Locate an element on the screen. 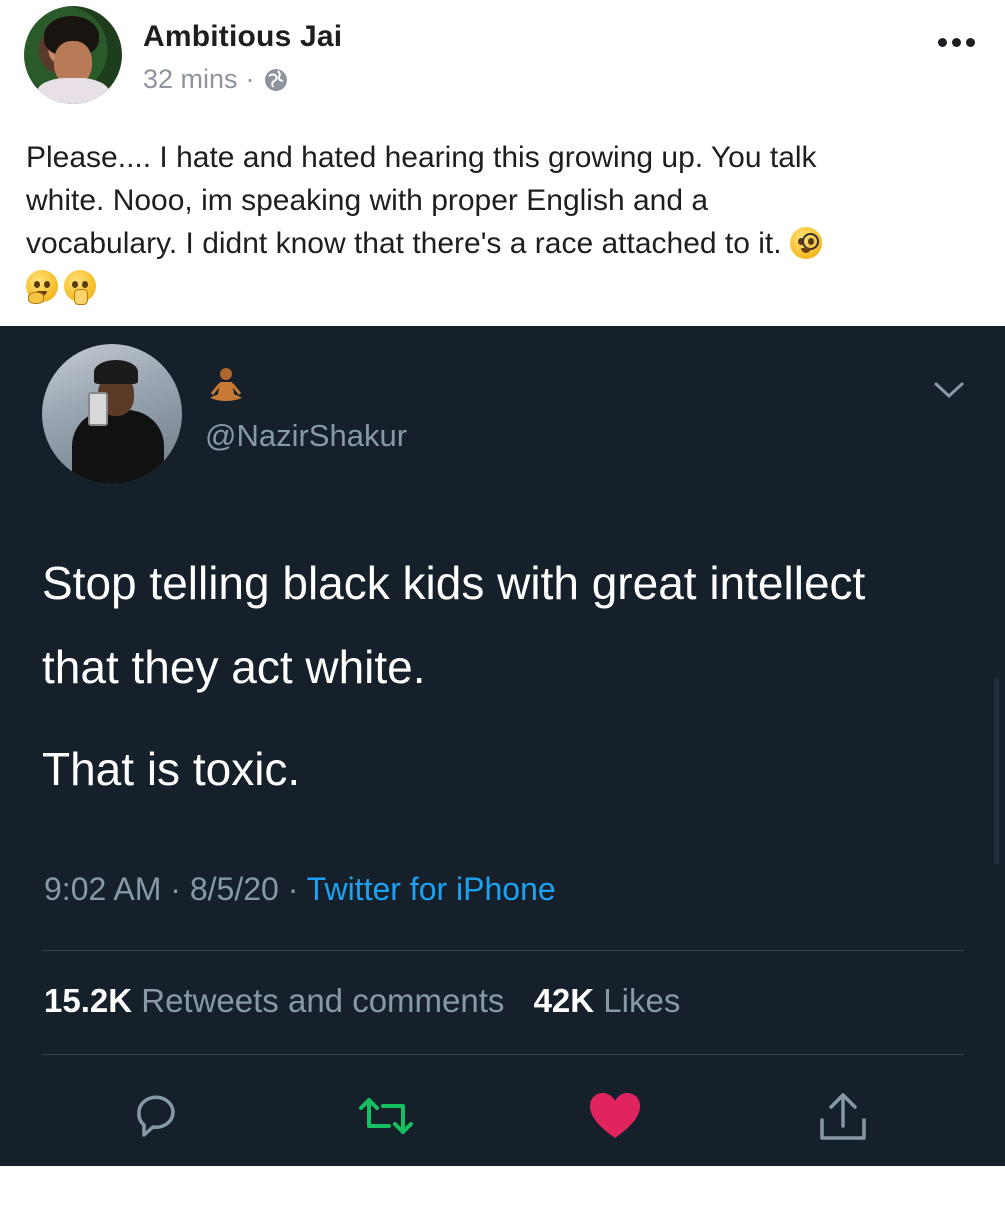 The height and width of the screenshot is (1221, 1005). face-with-monocle-emoji-icon is located at coordinates (805, 243).